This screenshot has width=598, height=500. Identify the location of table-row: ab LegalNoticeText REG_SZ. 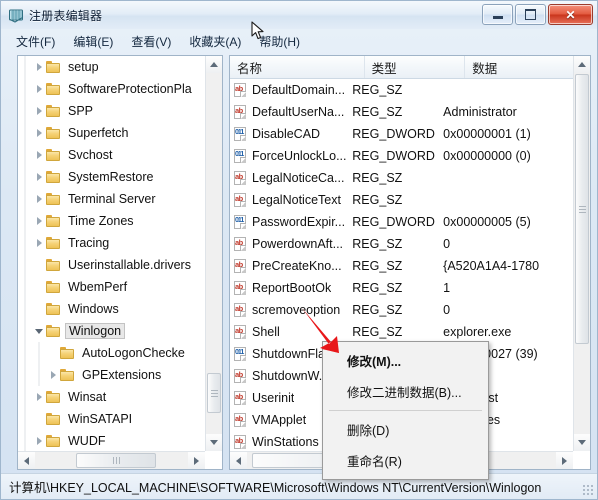
(401, 200).